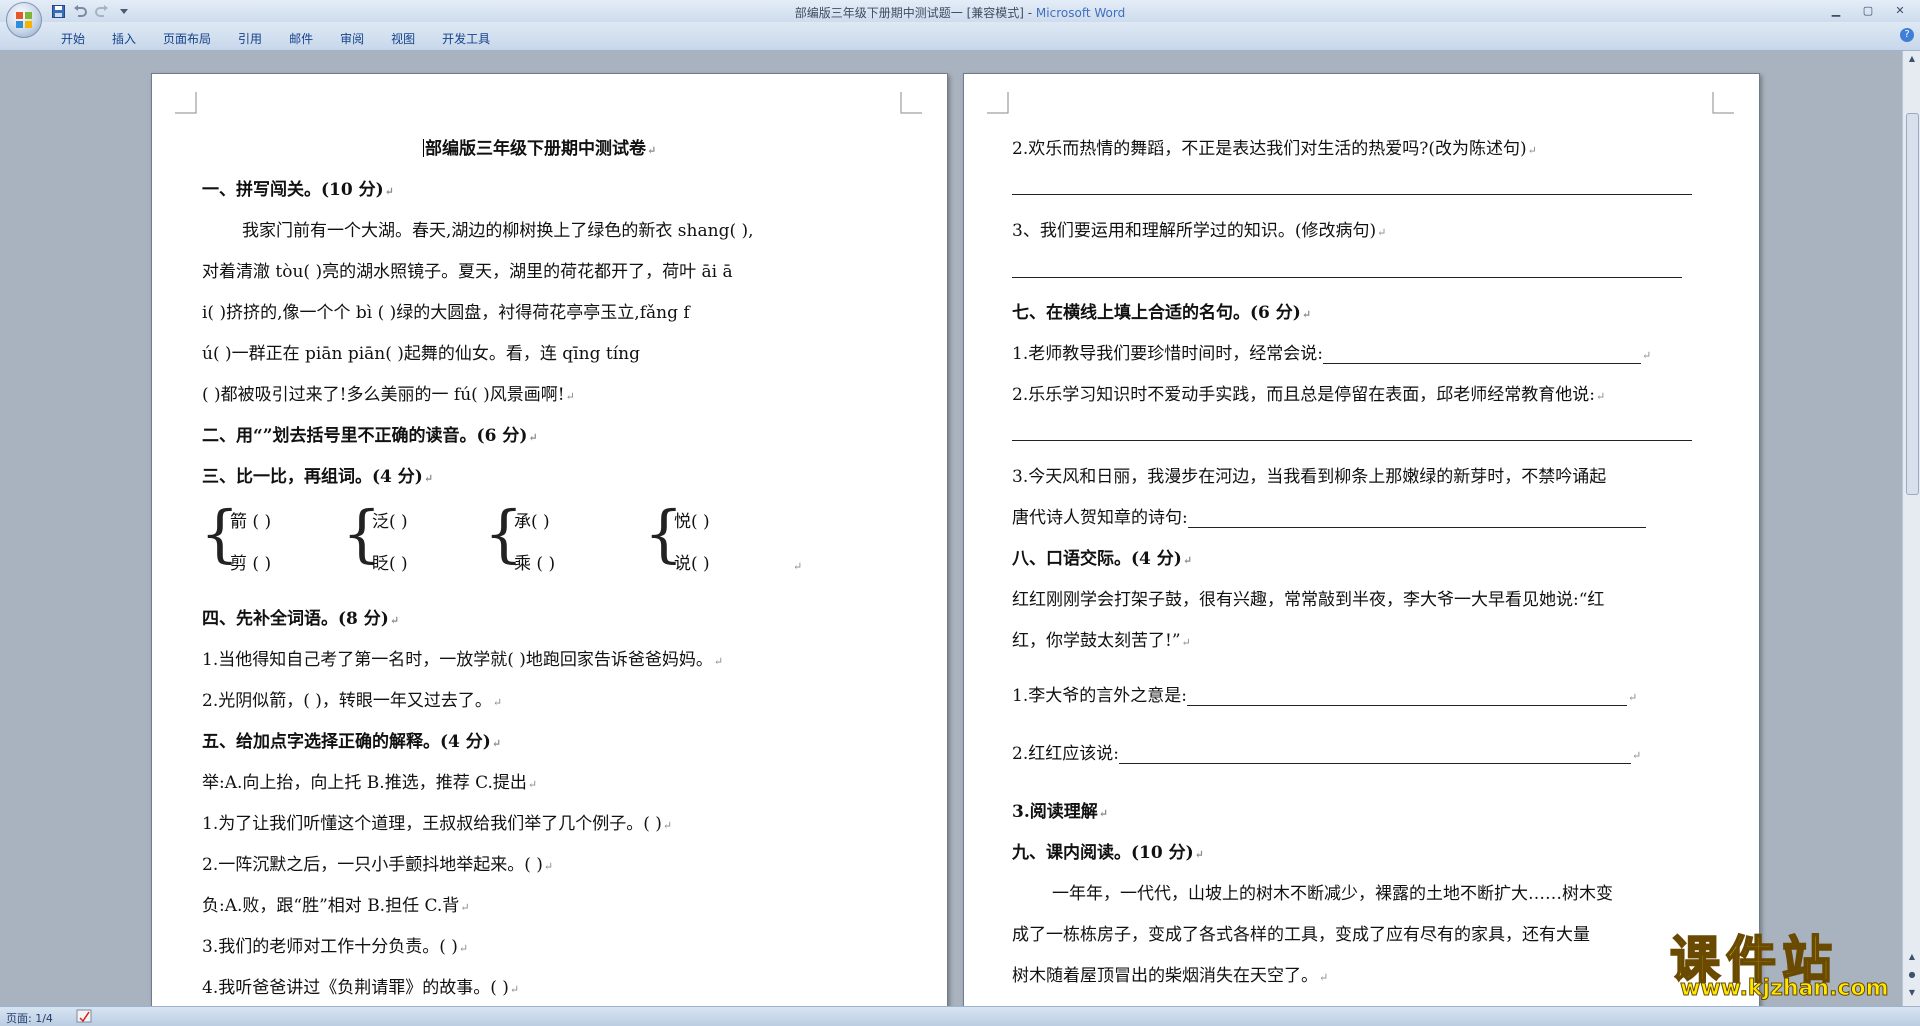 This screenshot has width=1920, height=1026. I want to click on question-line: 2.光阴似箭，( )，转眼一年又过去了。↵, so click(352, 701).